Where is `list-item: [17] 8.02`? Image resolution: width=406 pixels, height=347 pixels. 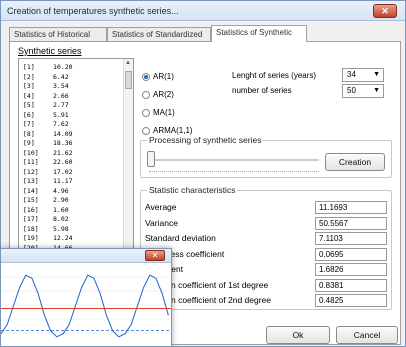 list-item: [17] 8.02 is located at coordinates (71, 219).